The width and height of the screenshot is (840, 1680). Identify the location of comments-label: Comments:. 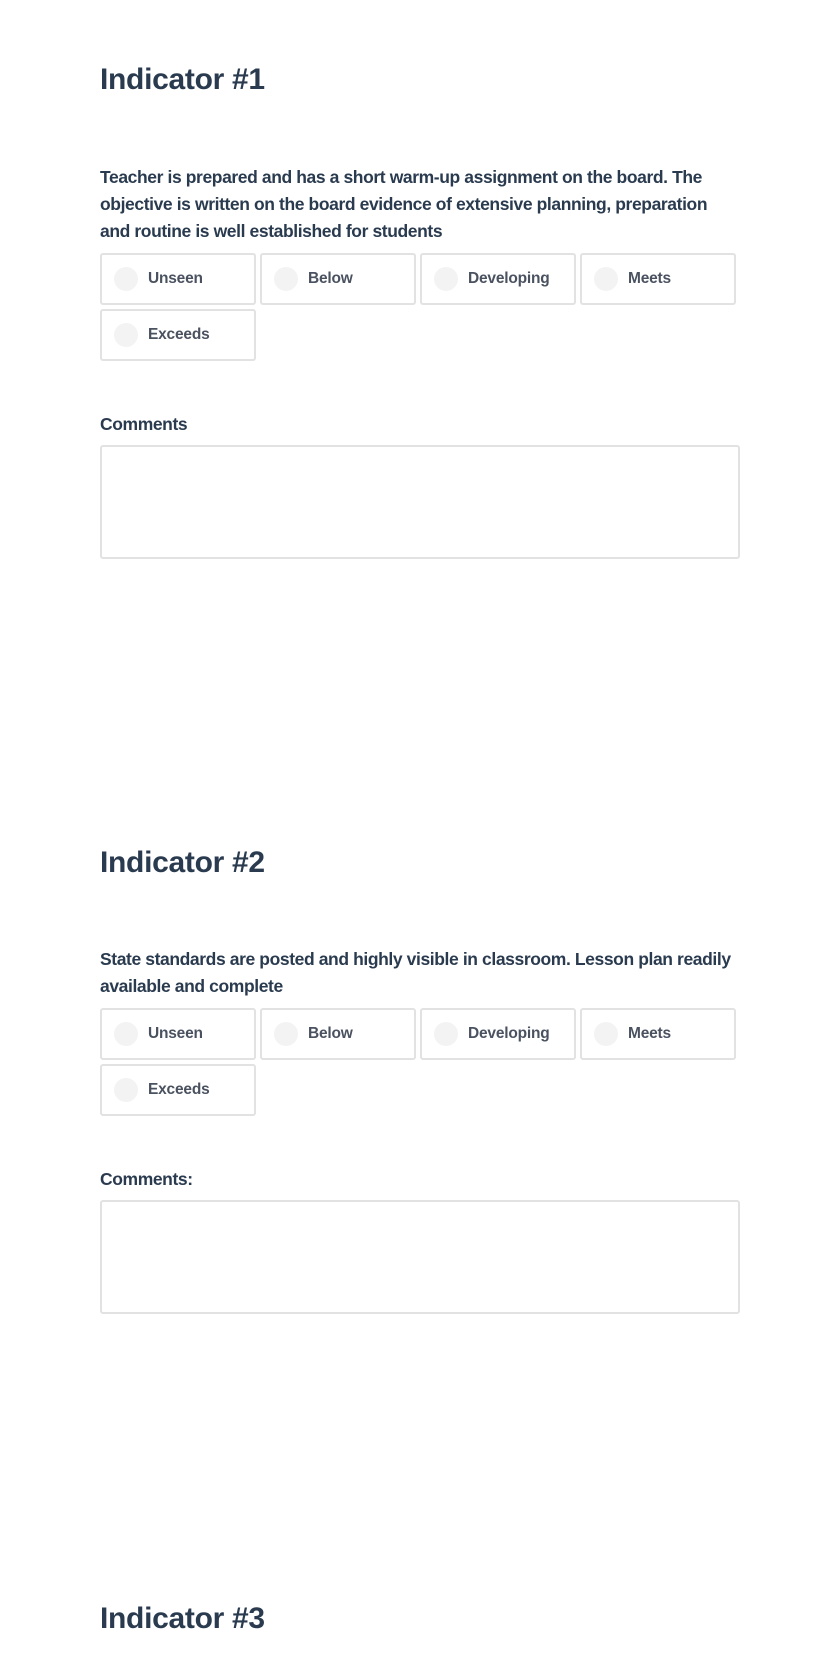
(146, 1179).